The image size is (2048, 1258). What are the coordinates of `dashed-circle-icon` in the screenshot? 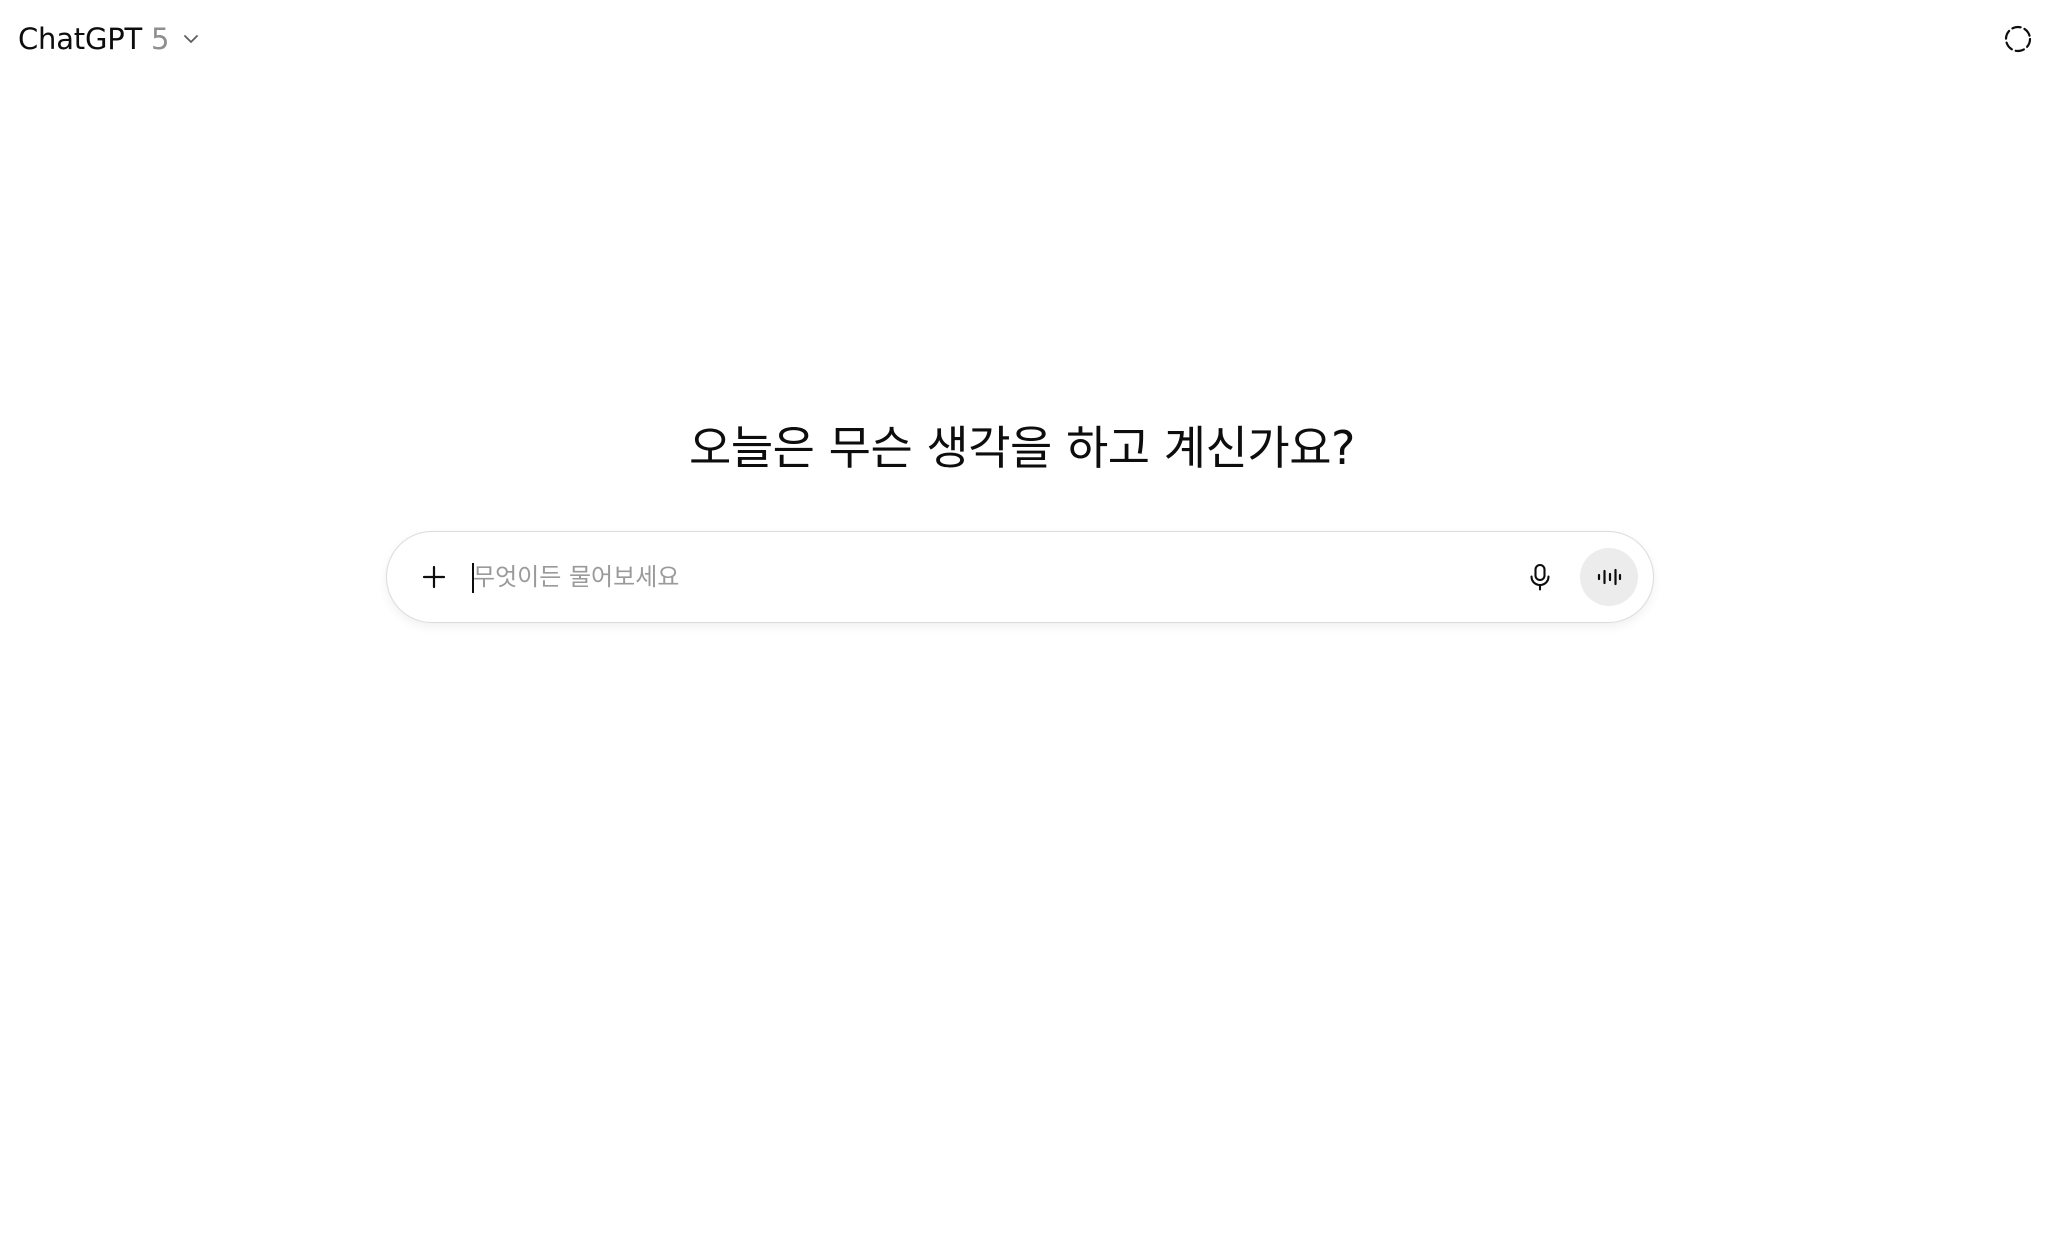 It's located at (2018, 39).